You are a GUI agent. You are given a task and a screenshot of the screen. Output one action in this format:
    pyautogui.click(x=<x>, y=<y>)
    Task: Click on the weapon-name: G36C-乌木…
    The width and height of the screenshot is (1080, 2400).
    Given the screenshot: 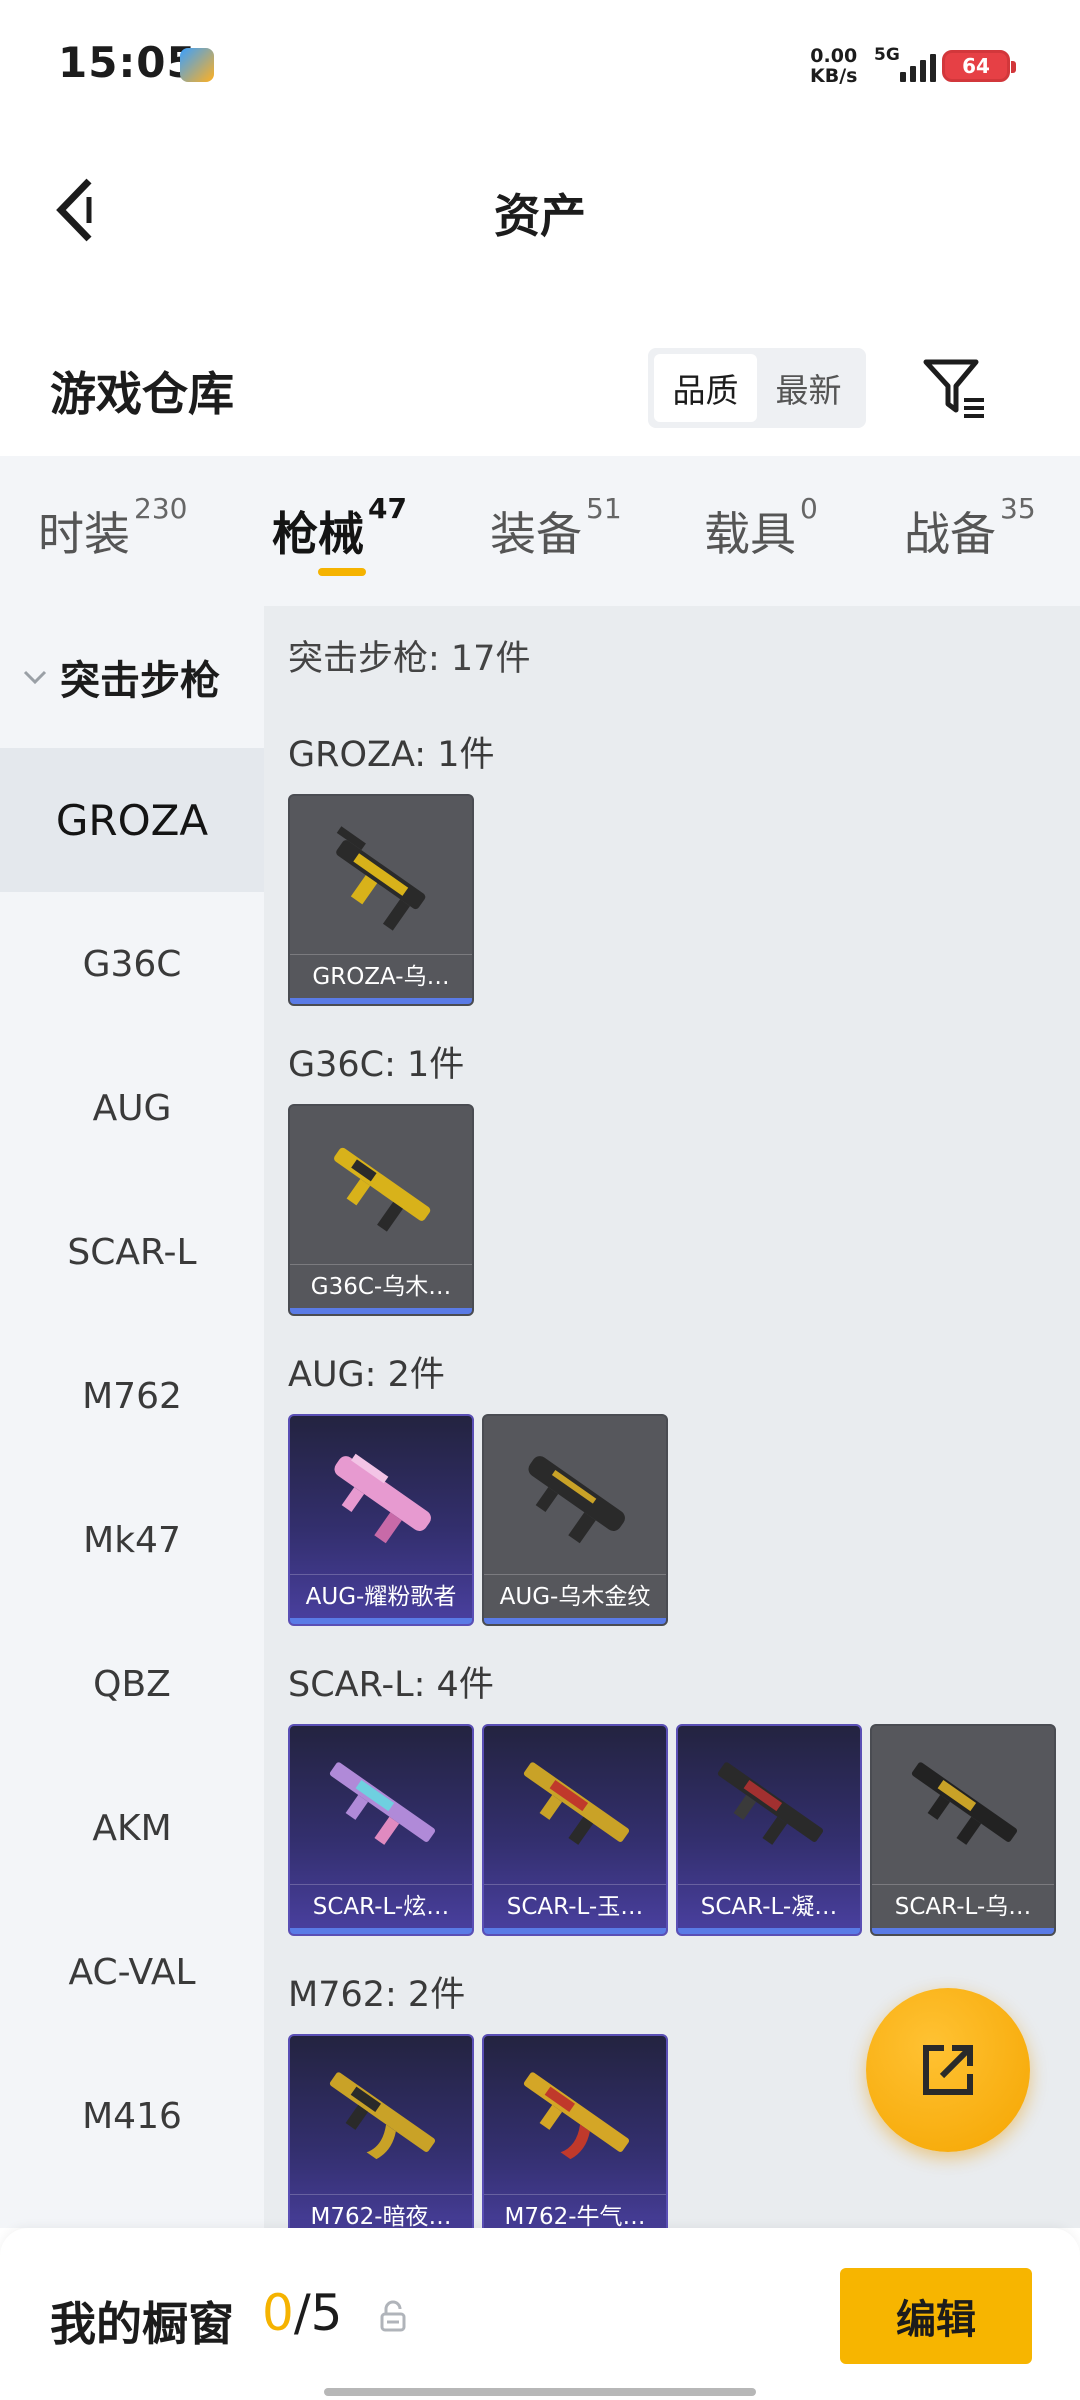 What is the action you would take?
    pyautogui.click(x=381, y=1286)
    